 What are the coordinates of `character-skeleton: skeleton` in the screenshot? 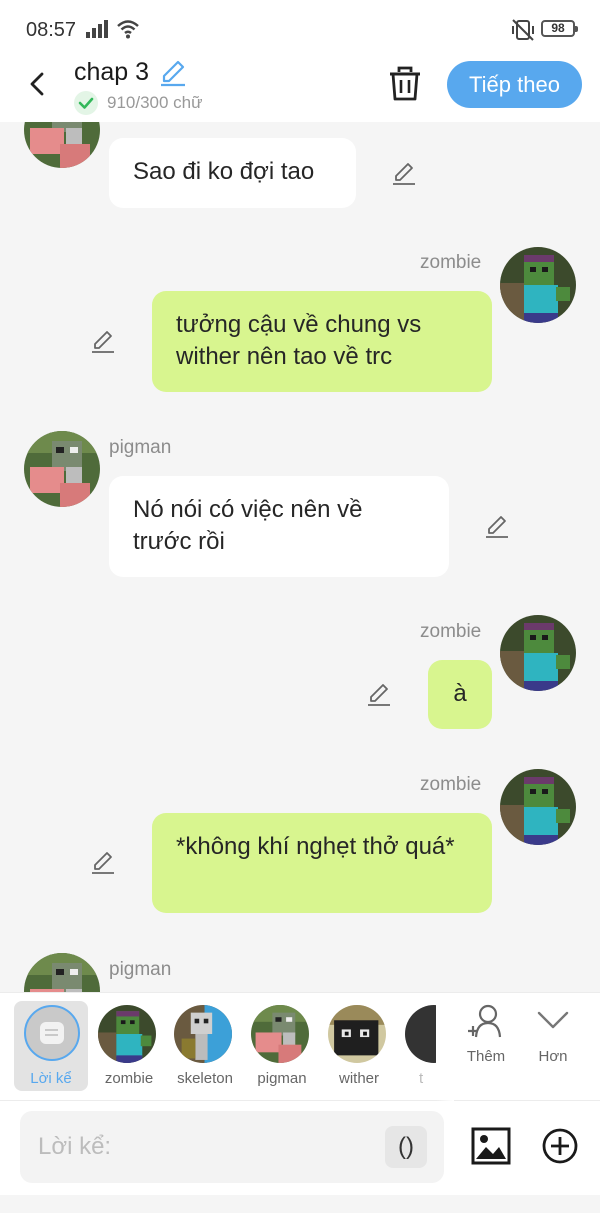 It's located at (205, 1046).